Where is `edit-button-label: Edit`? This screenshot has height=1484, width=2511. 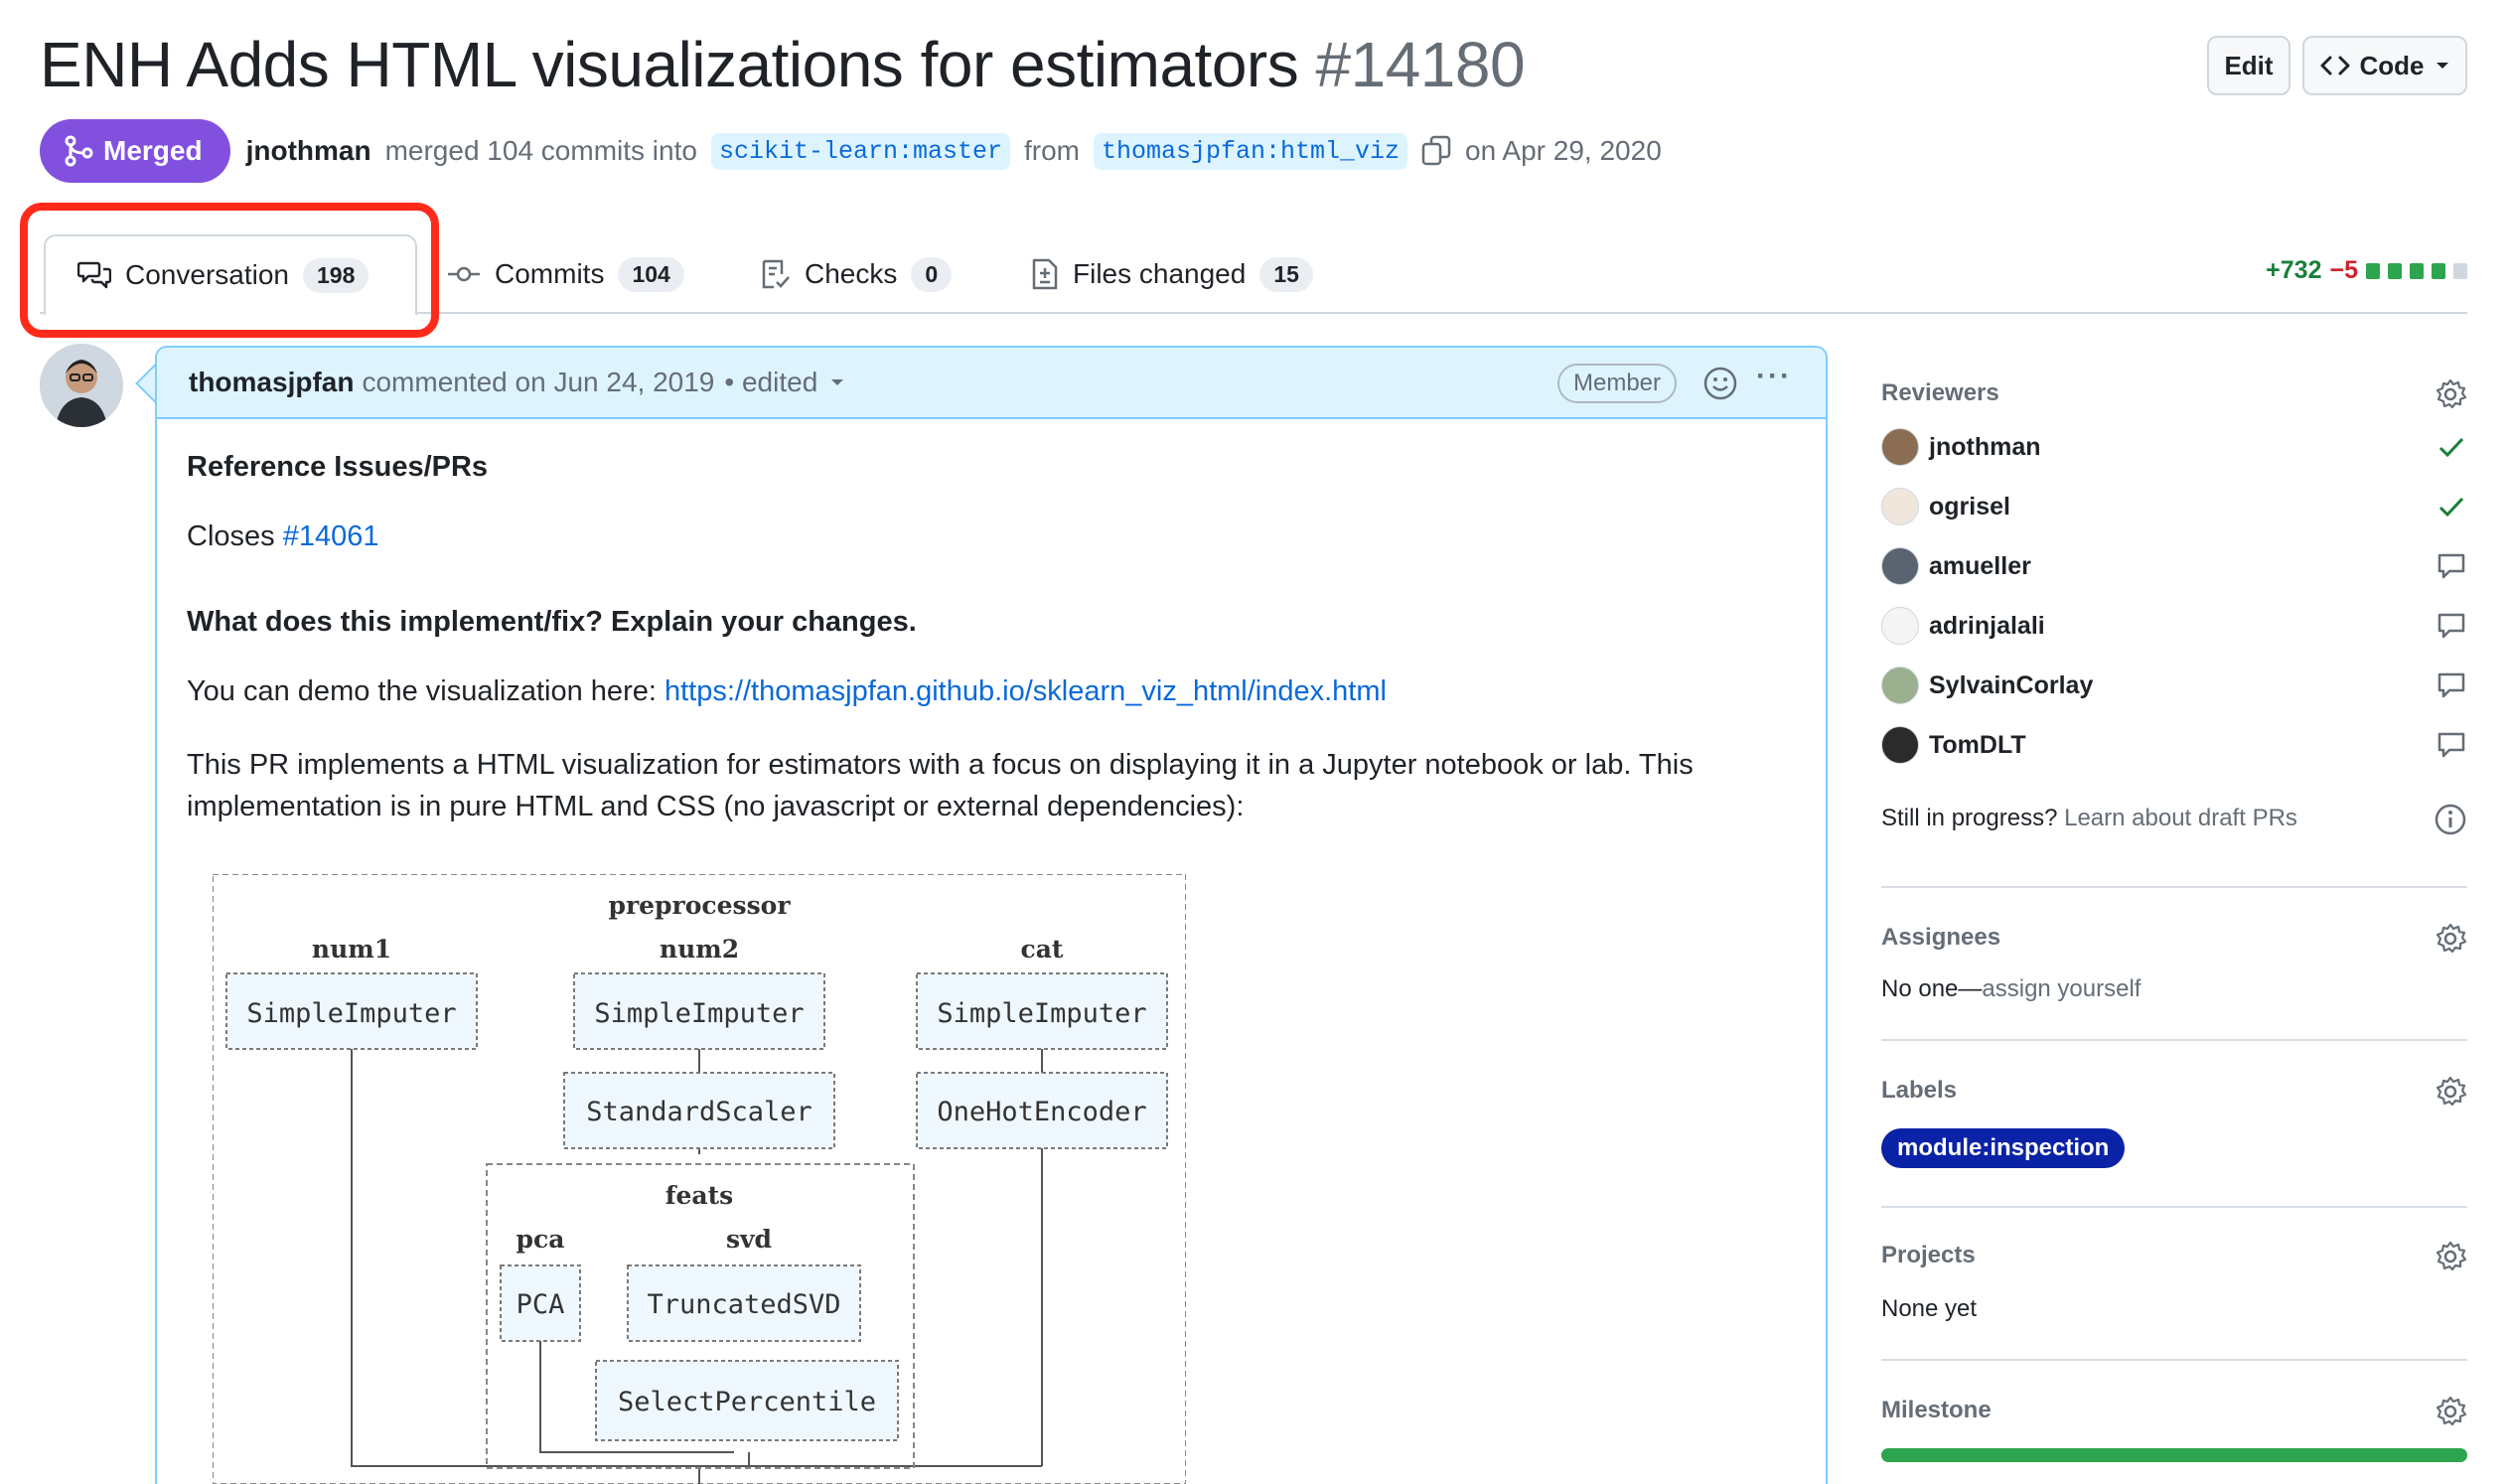 edit-button-label: Edit is located at coordinates (2249, 65).